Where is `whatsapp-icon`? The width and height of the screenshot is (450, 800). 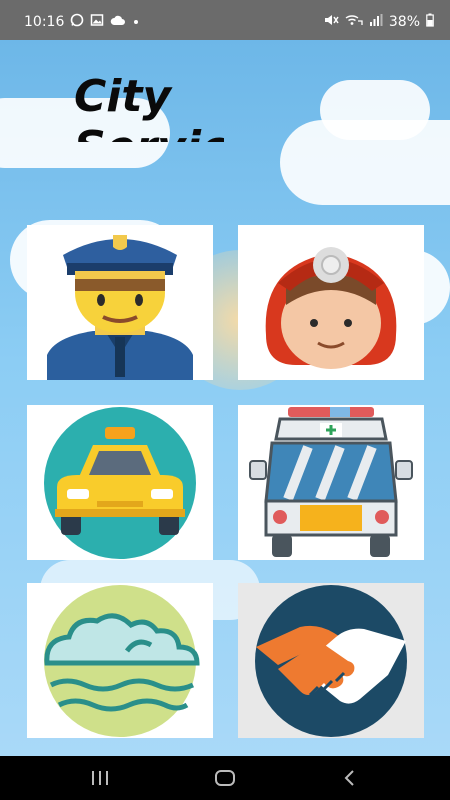
whatsapp-icon is located at coordinates (77, 22).